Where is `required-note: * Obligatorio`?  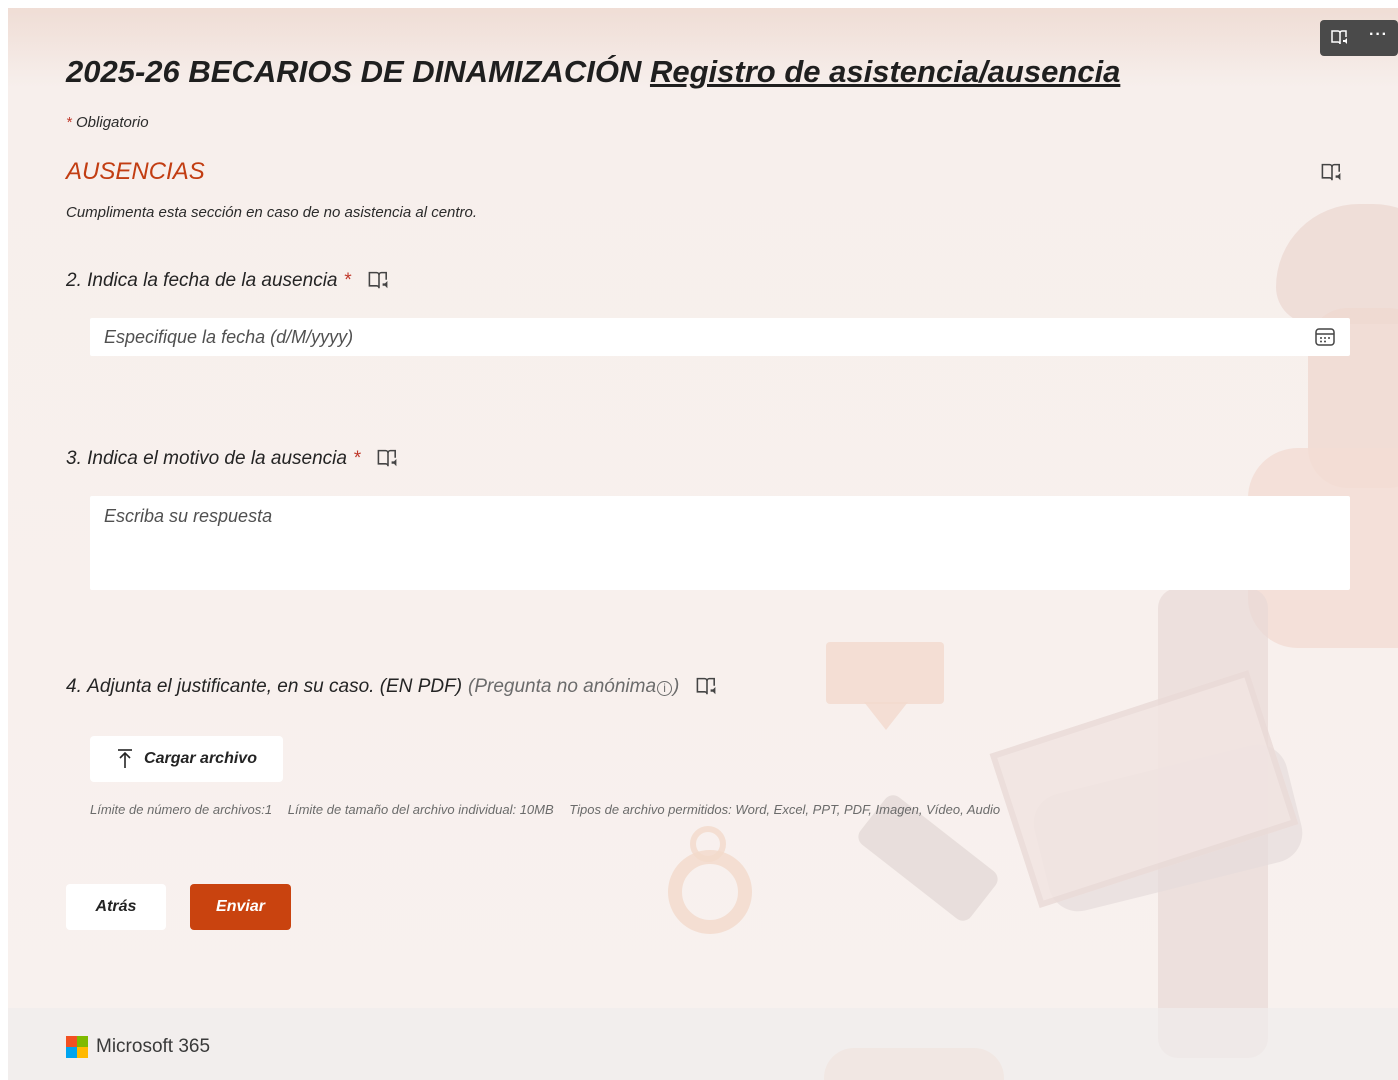
required-note: * Obligatorio is located at coordinates (107, 122).